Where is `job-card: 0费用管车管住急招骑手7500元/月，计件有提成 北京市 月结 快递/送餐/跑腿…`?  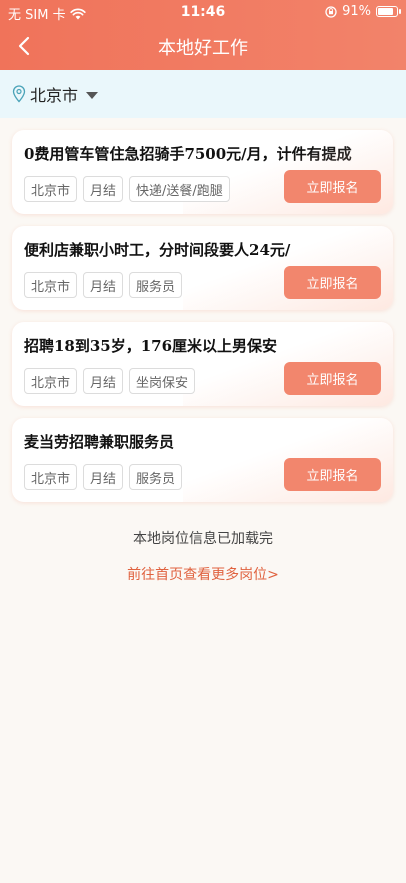 job-card: 0费用管车管住急招骑手7500元/月，计件有提成 北京市 月结 快递/送餐/跑腿… is located at coordinates (202, 172).